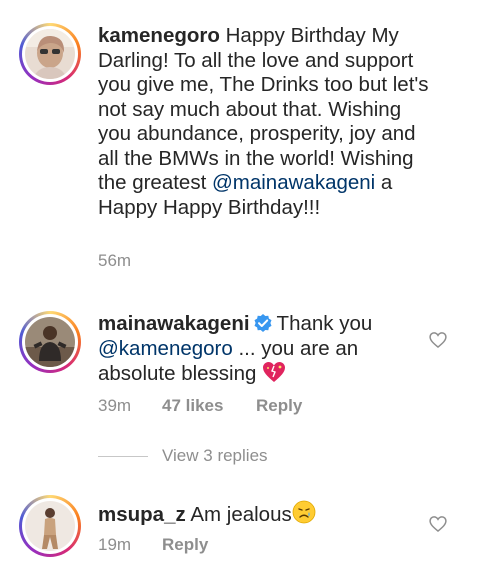 The height and width of the screenshot is (570, 480). I want to click on sparkling-heart-icon, so click(274, 372).